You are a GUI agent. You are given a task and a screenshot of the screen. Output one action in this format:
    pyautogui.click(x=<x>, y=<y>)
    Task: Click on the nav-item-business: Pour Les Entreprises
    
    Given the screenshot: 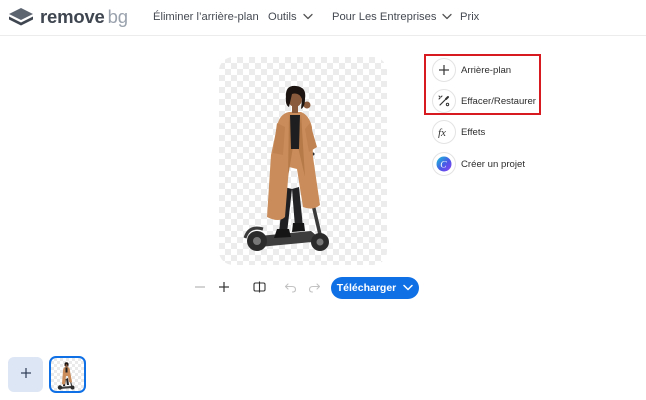 What is the action you would take?
    pyautogui.click(x=392, y=17)
    